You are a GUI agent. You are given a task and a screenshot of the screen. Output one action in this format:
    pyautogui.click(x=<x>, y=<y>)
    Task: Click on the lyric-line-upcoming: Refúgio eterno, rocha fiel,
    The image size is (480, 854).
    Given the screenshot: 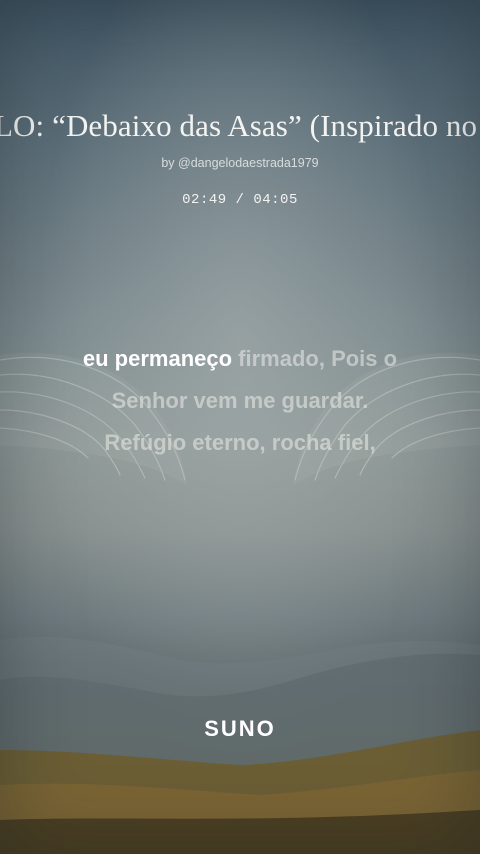 What is the action you would take?
    pyautogui.click(x=240, y=442)
    